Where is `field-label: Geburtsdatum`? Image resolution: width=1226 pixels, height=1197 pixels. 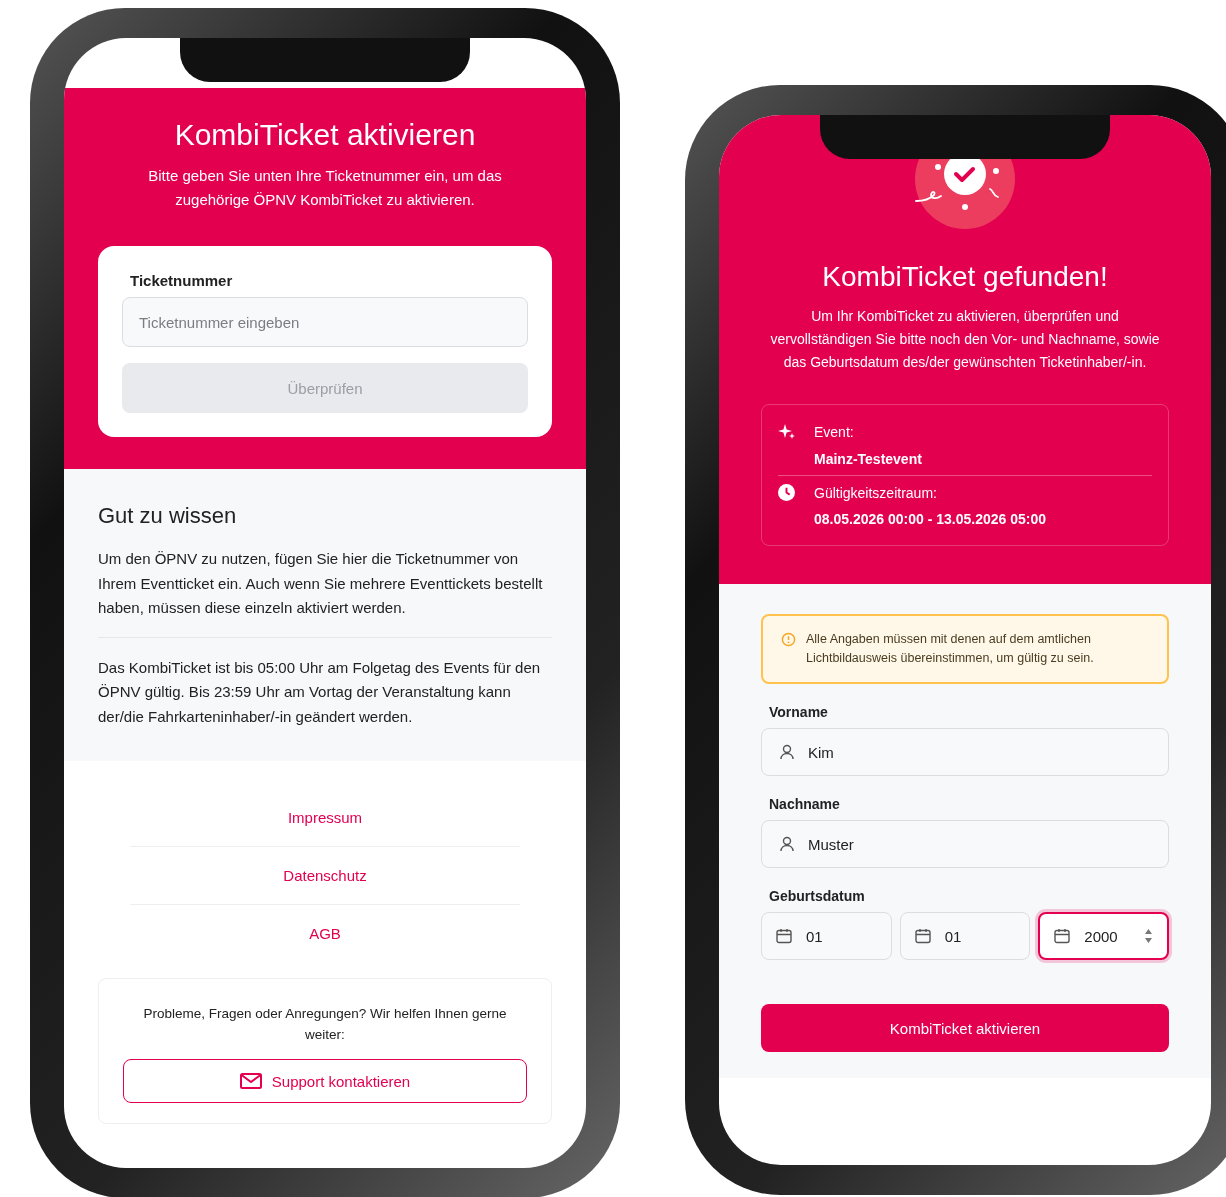
field-label: Geburtsdatum is located at coordinates (817, 896).